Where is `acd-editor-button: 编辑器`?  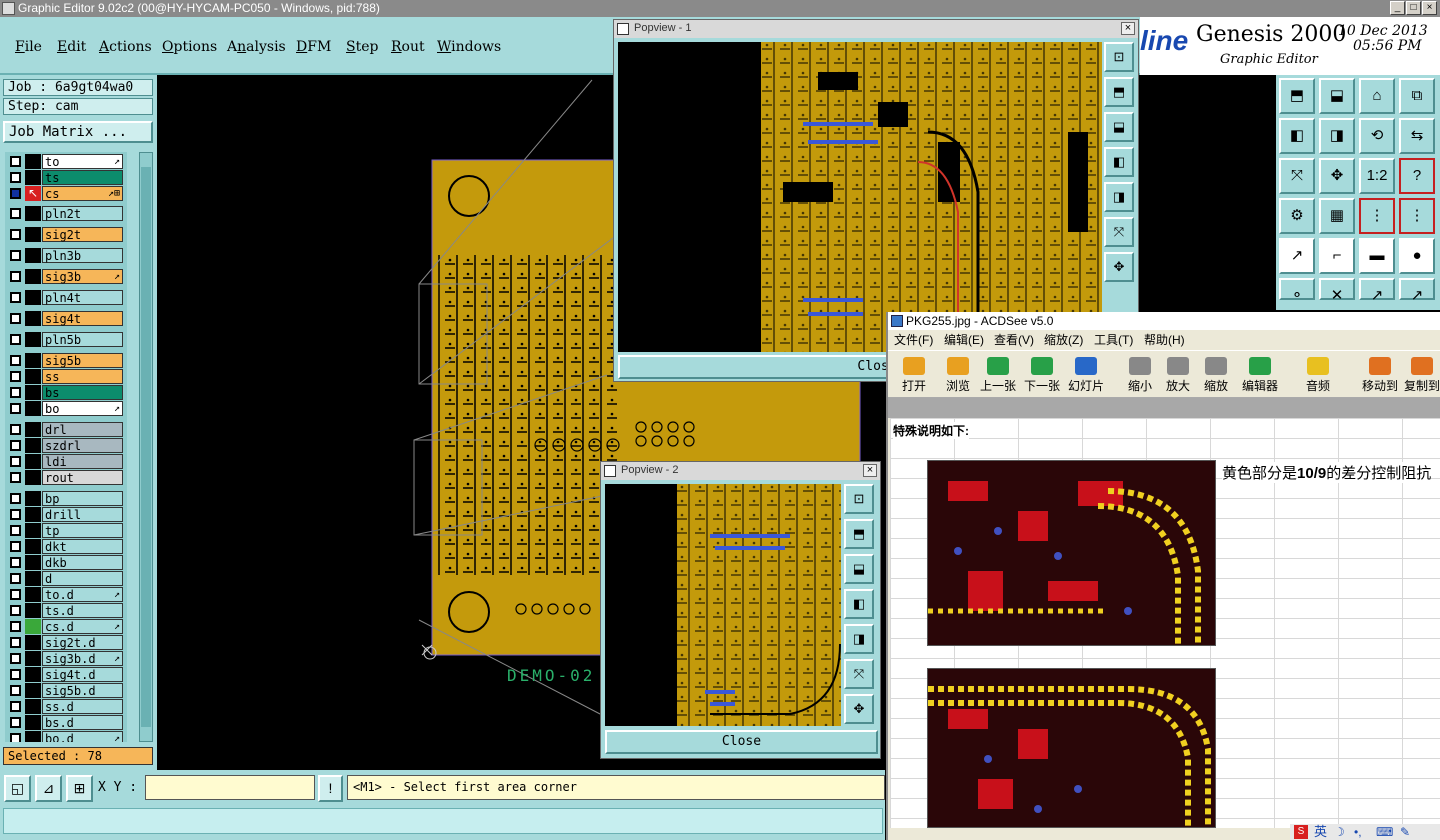 acd-editor-button: 编辑器 is located at coordinates (1260, 375).